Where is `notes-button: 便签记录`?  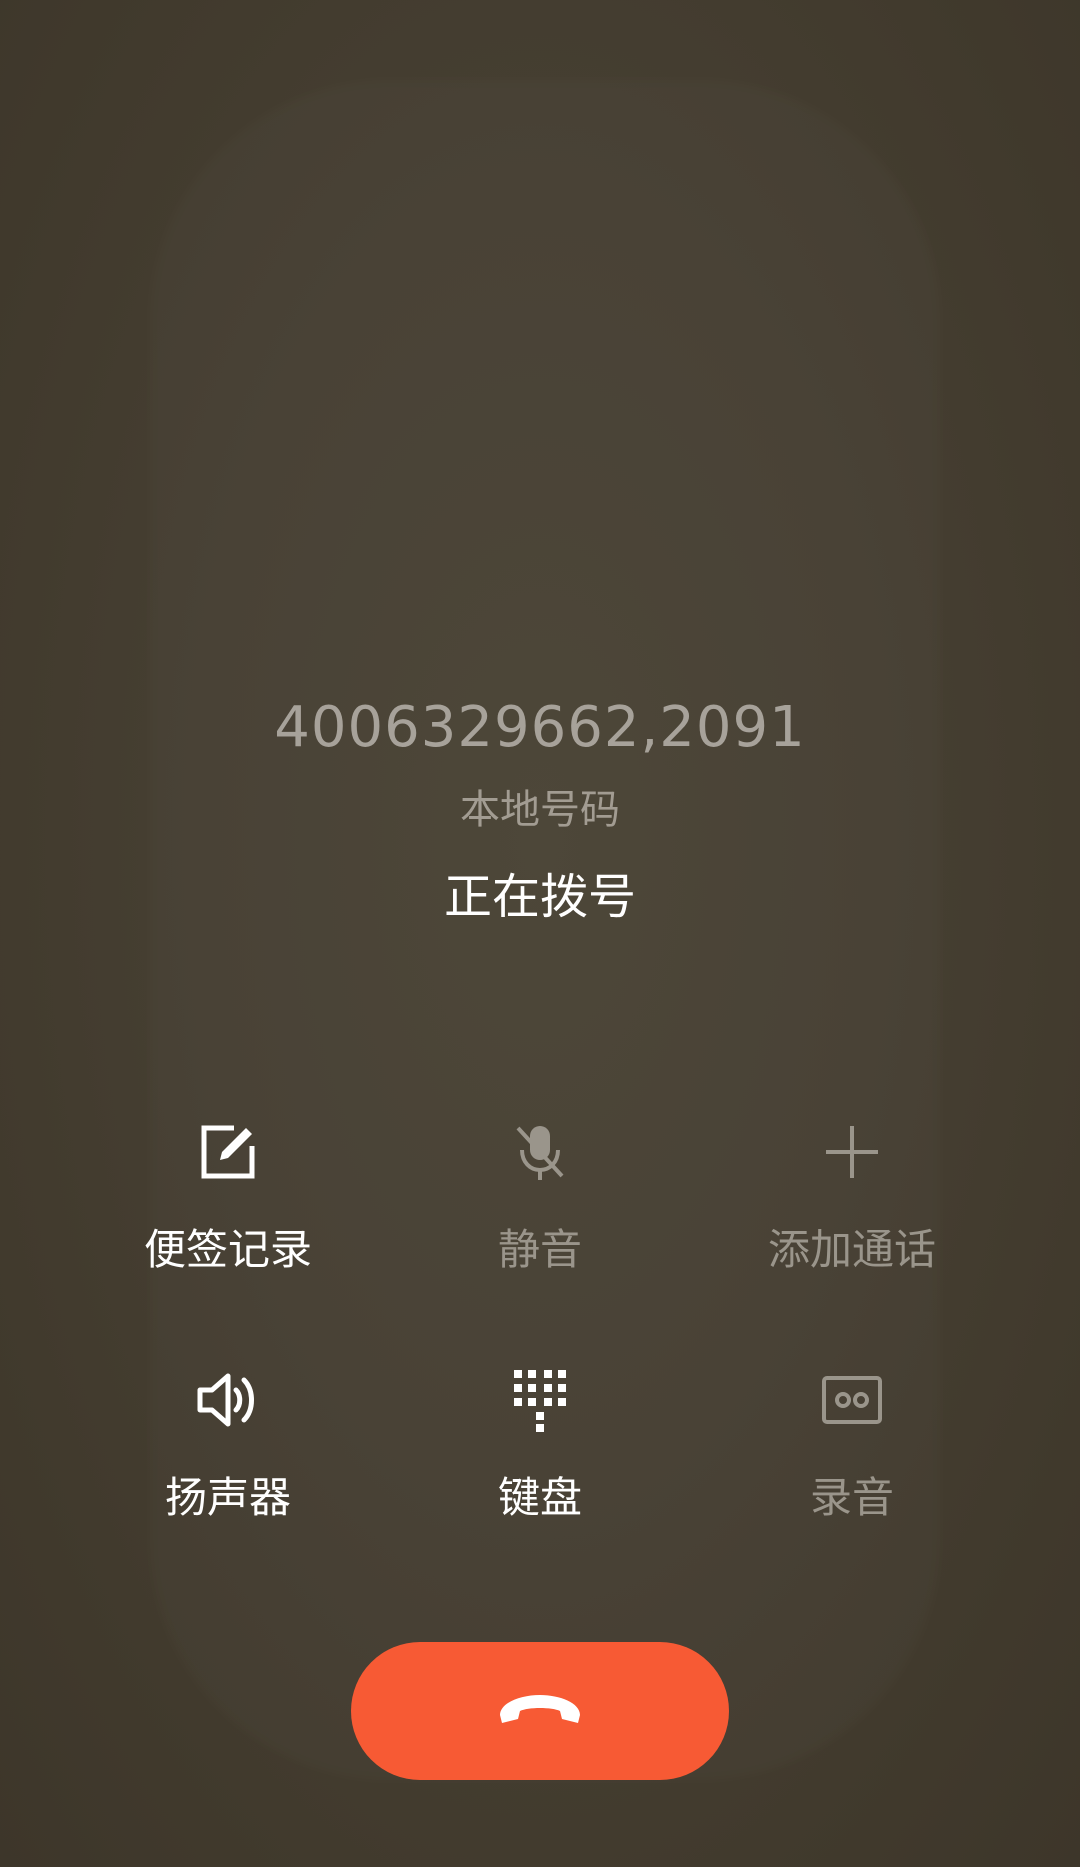
notes-button: 便签记录 is located at coordinates (228, 1212).